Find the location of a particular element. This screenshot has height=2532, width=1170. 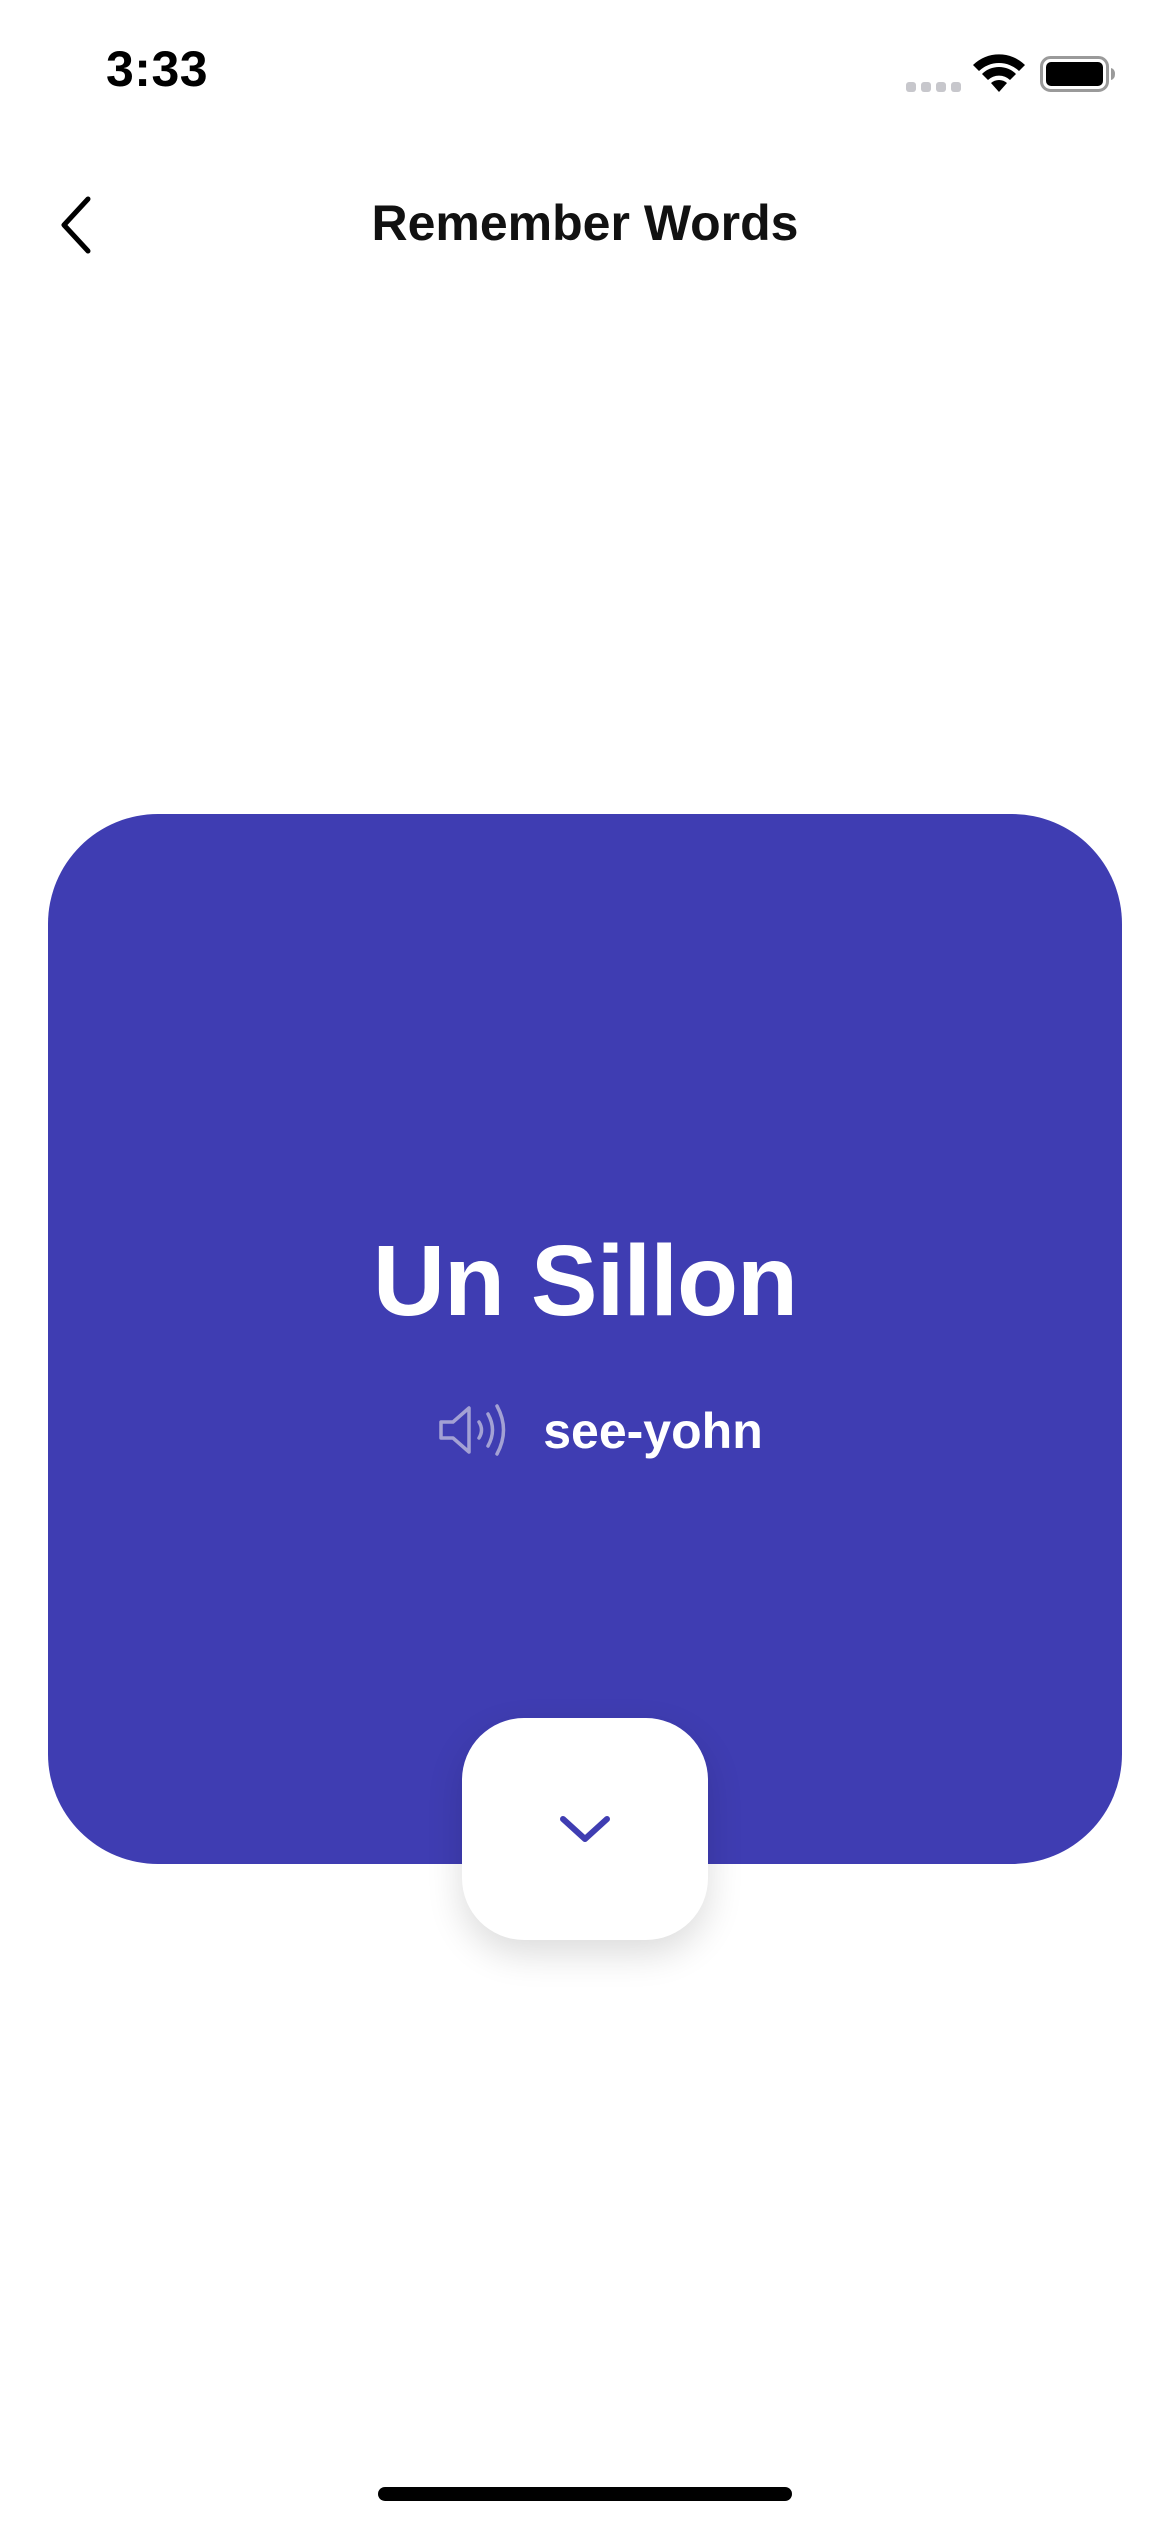

cellular-signal-icon is located at coordinates (933, 87).